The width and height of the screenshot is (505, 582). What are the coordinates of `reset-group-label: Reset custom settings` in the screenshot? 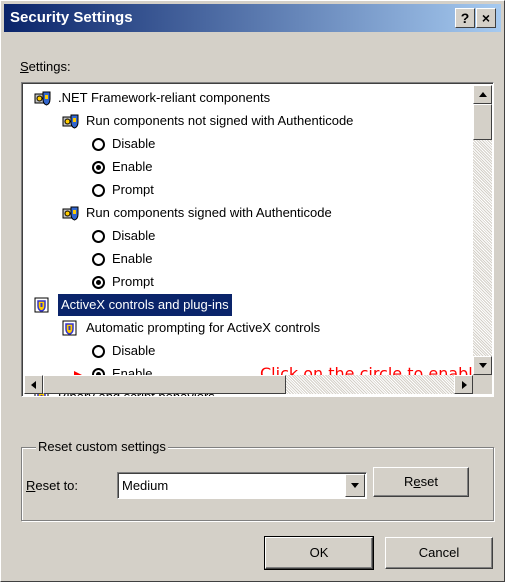 It's located at (102, 446).